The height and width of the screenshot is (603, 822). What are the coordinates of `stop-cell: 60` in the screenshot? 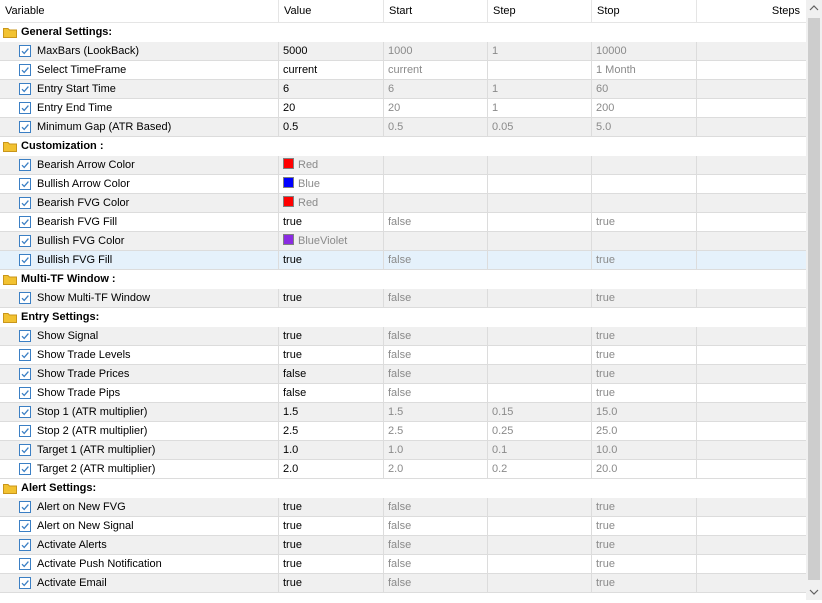 It's located at (644, 89).